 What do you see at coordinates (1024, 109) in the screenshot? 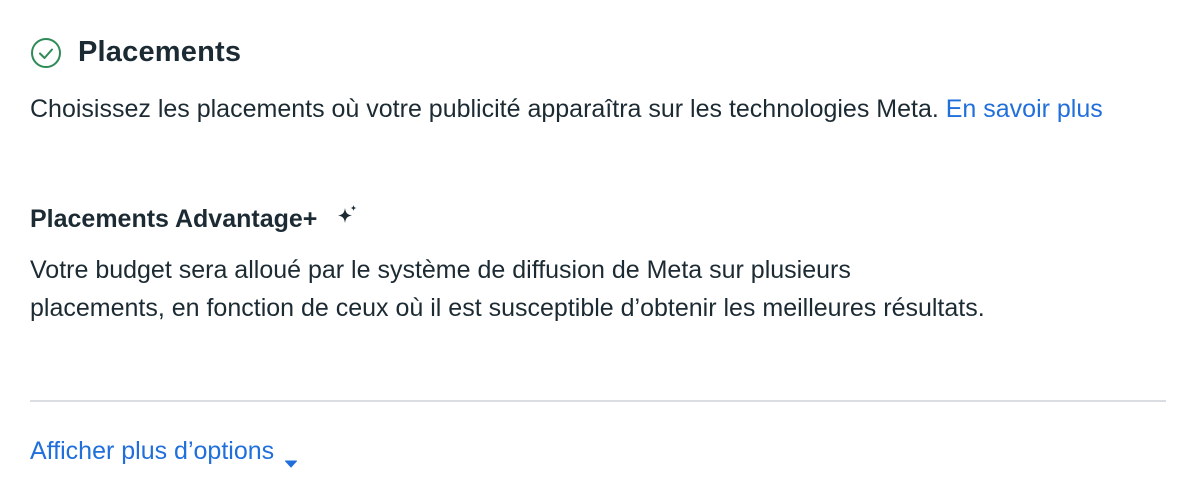
I see `learn-more-link: En savoir plus` at bounding box center [1024, 109].